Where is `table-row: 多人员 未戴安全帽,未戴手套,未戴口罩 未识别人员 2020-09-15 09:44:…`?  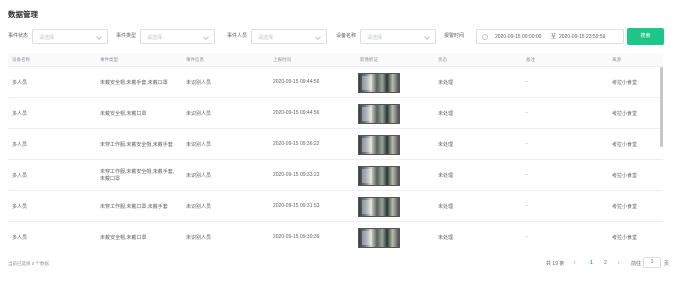 table-row: 多人员 未戴安全帽,未戴手套,未戴口罩 未识别人员 2020-09-15 09:44:… is located at coordinates (335, 82).